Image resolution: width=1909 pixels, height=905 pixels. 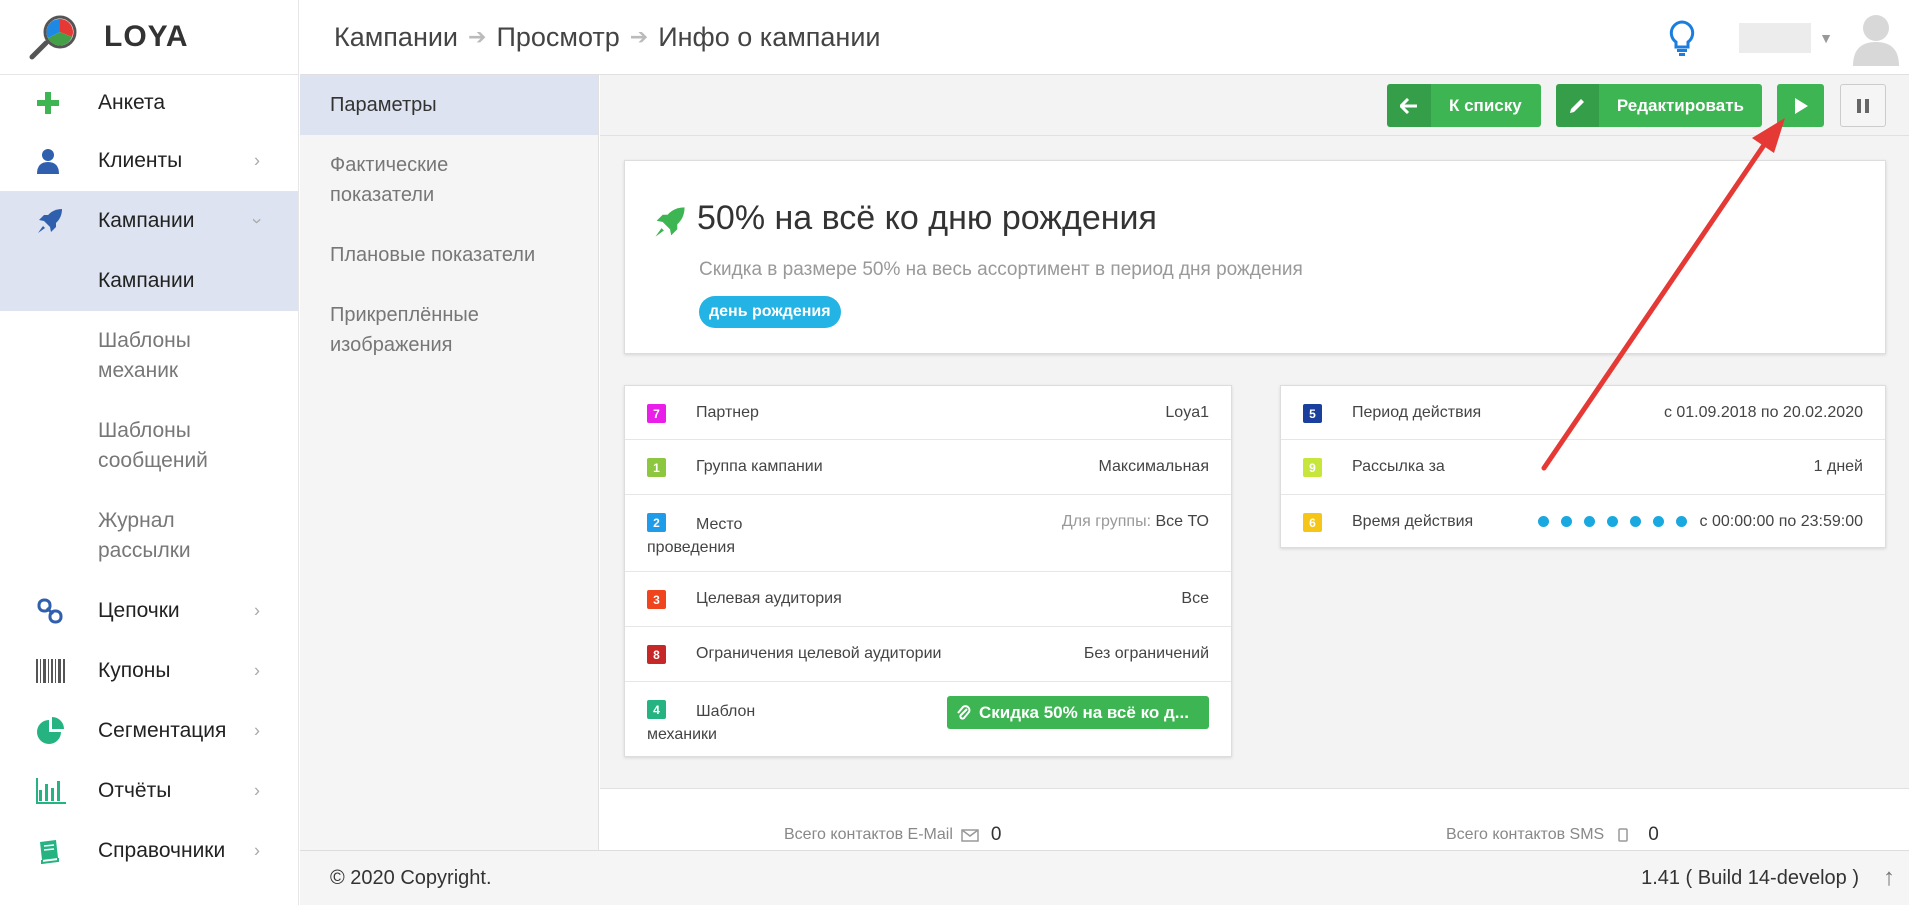 I want to click on breadcrumb-item: Кампании, so click(x=396, y=37).